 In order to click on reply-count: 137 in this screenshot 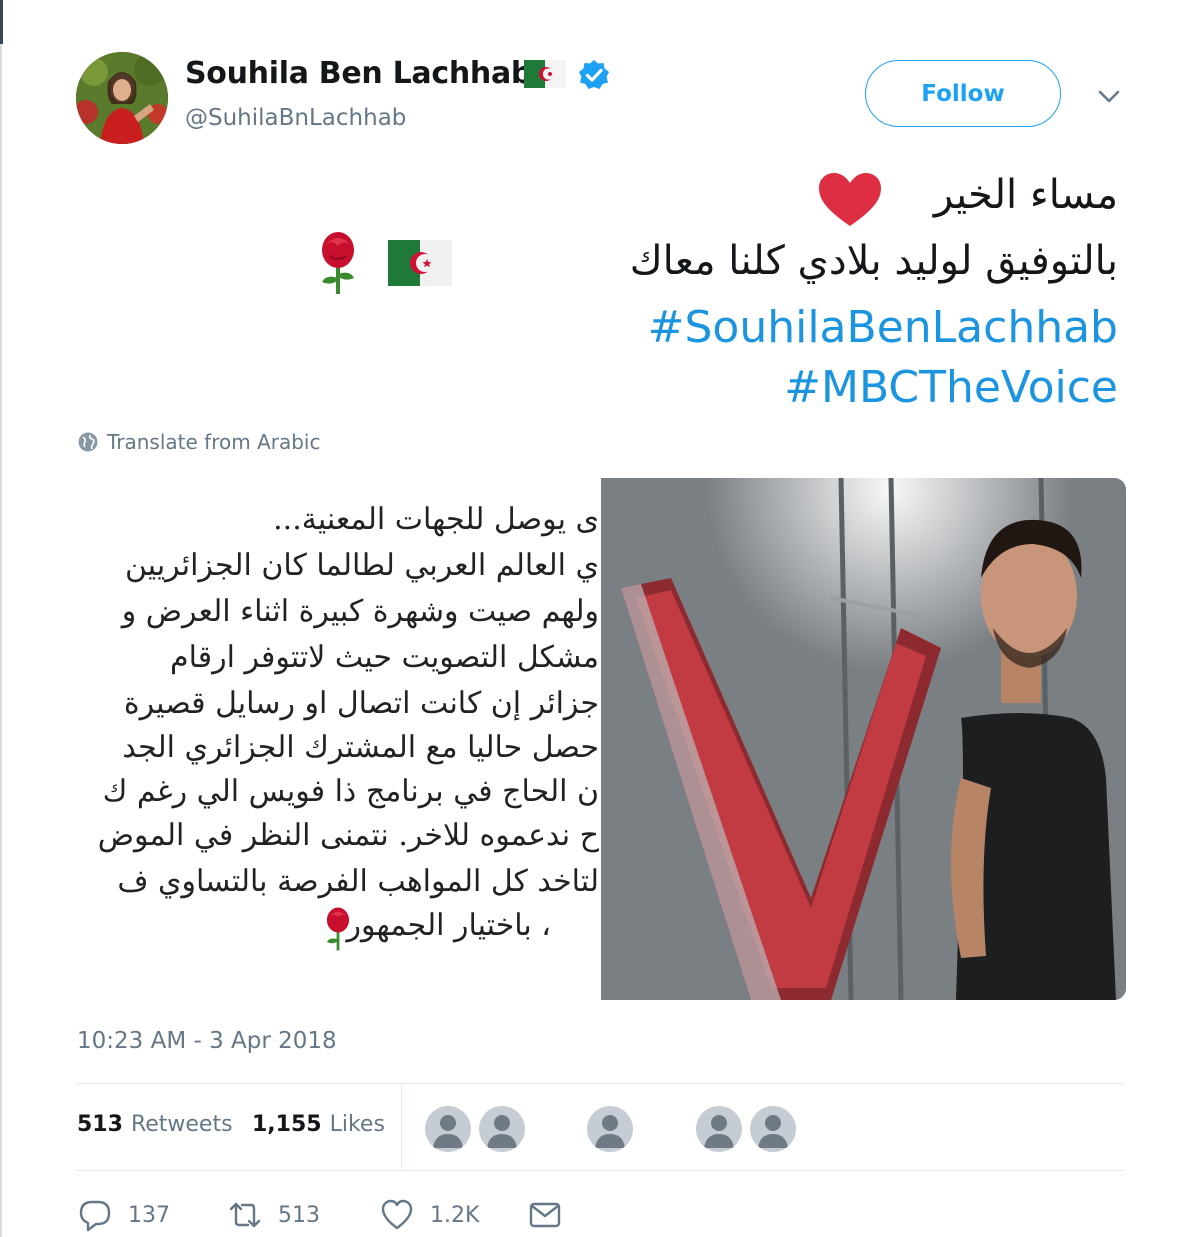, I will do `click(149, 1215)`.